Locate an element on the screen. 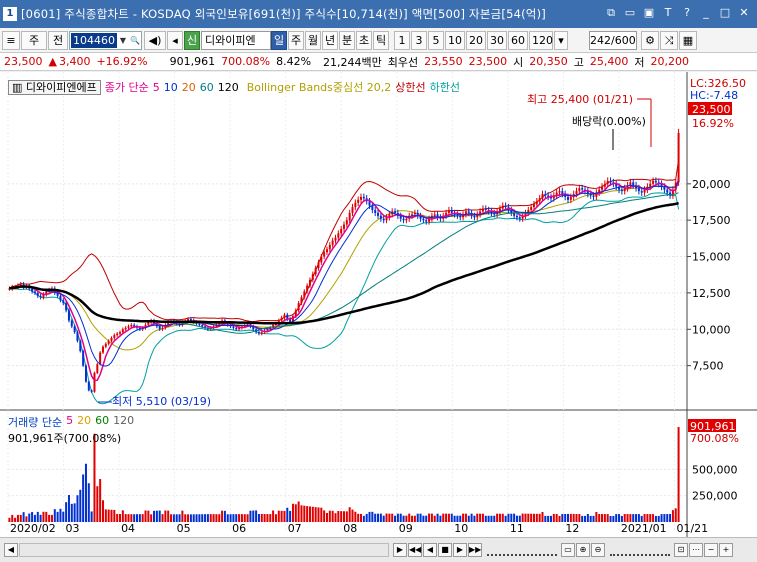 This screenshot has height=562, width=757. vol-legend-label: 거래량 단순 is located at coordinates (35, 422).